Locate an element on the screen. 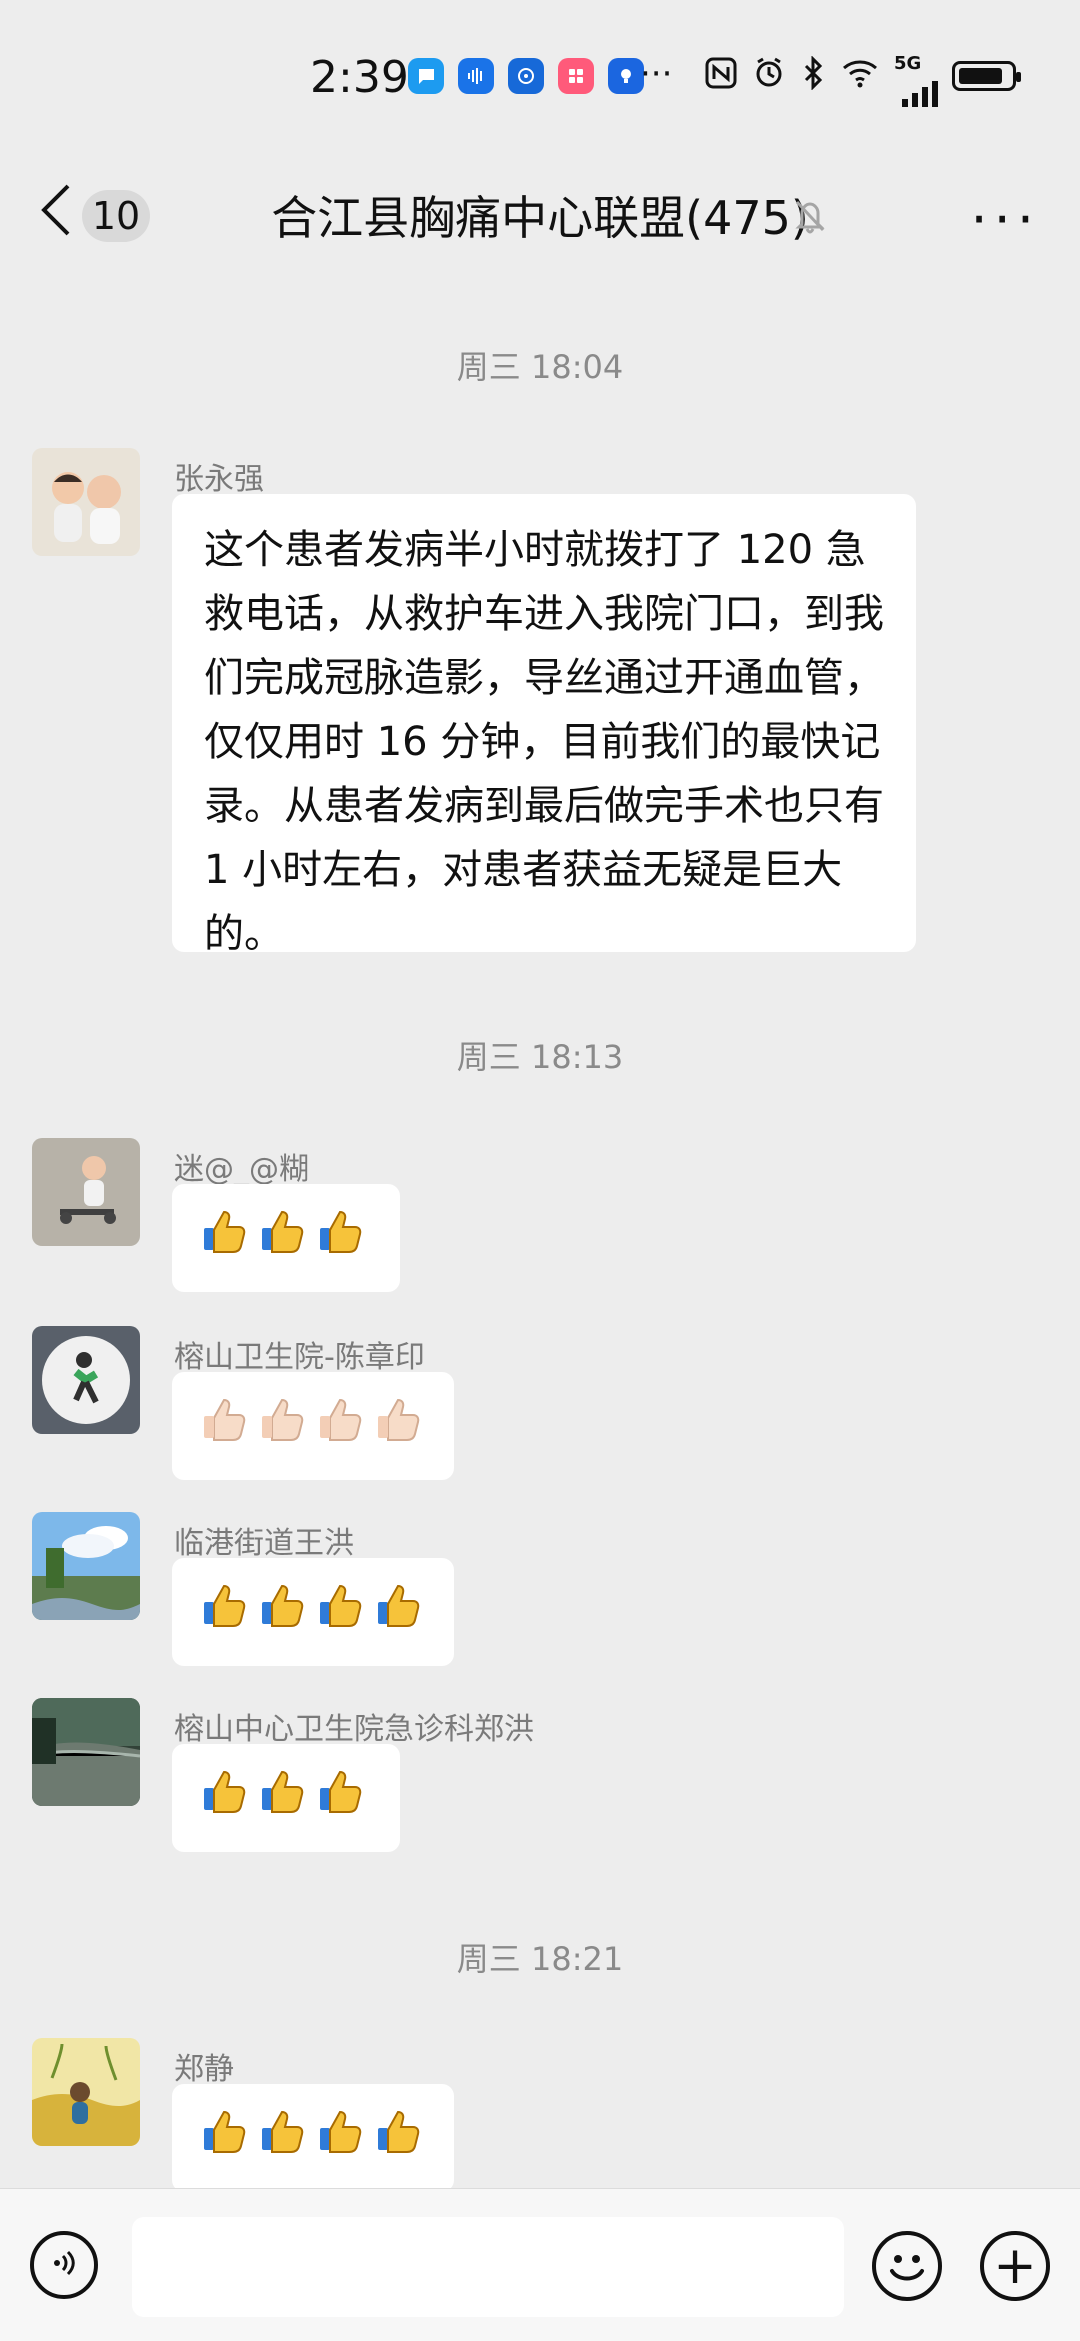 Image resolution: width=1080 pixels, height=2341 pixels. timestamp: 周三 18:13 is located at coordinates (540, 1057).